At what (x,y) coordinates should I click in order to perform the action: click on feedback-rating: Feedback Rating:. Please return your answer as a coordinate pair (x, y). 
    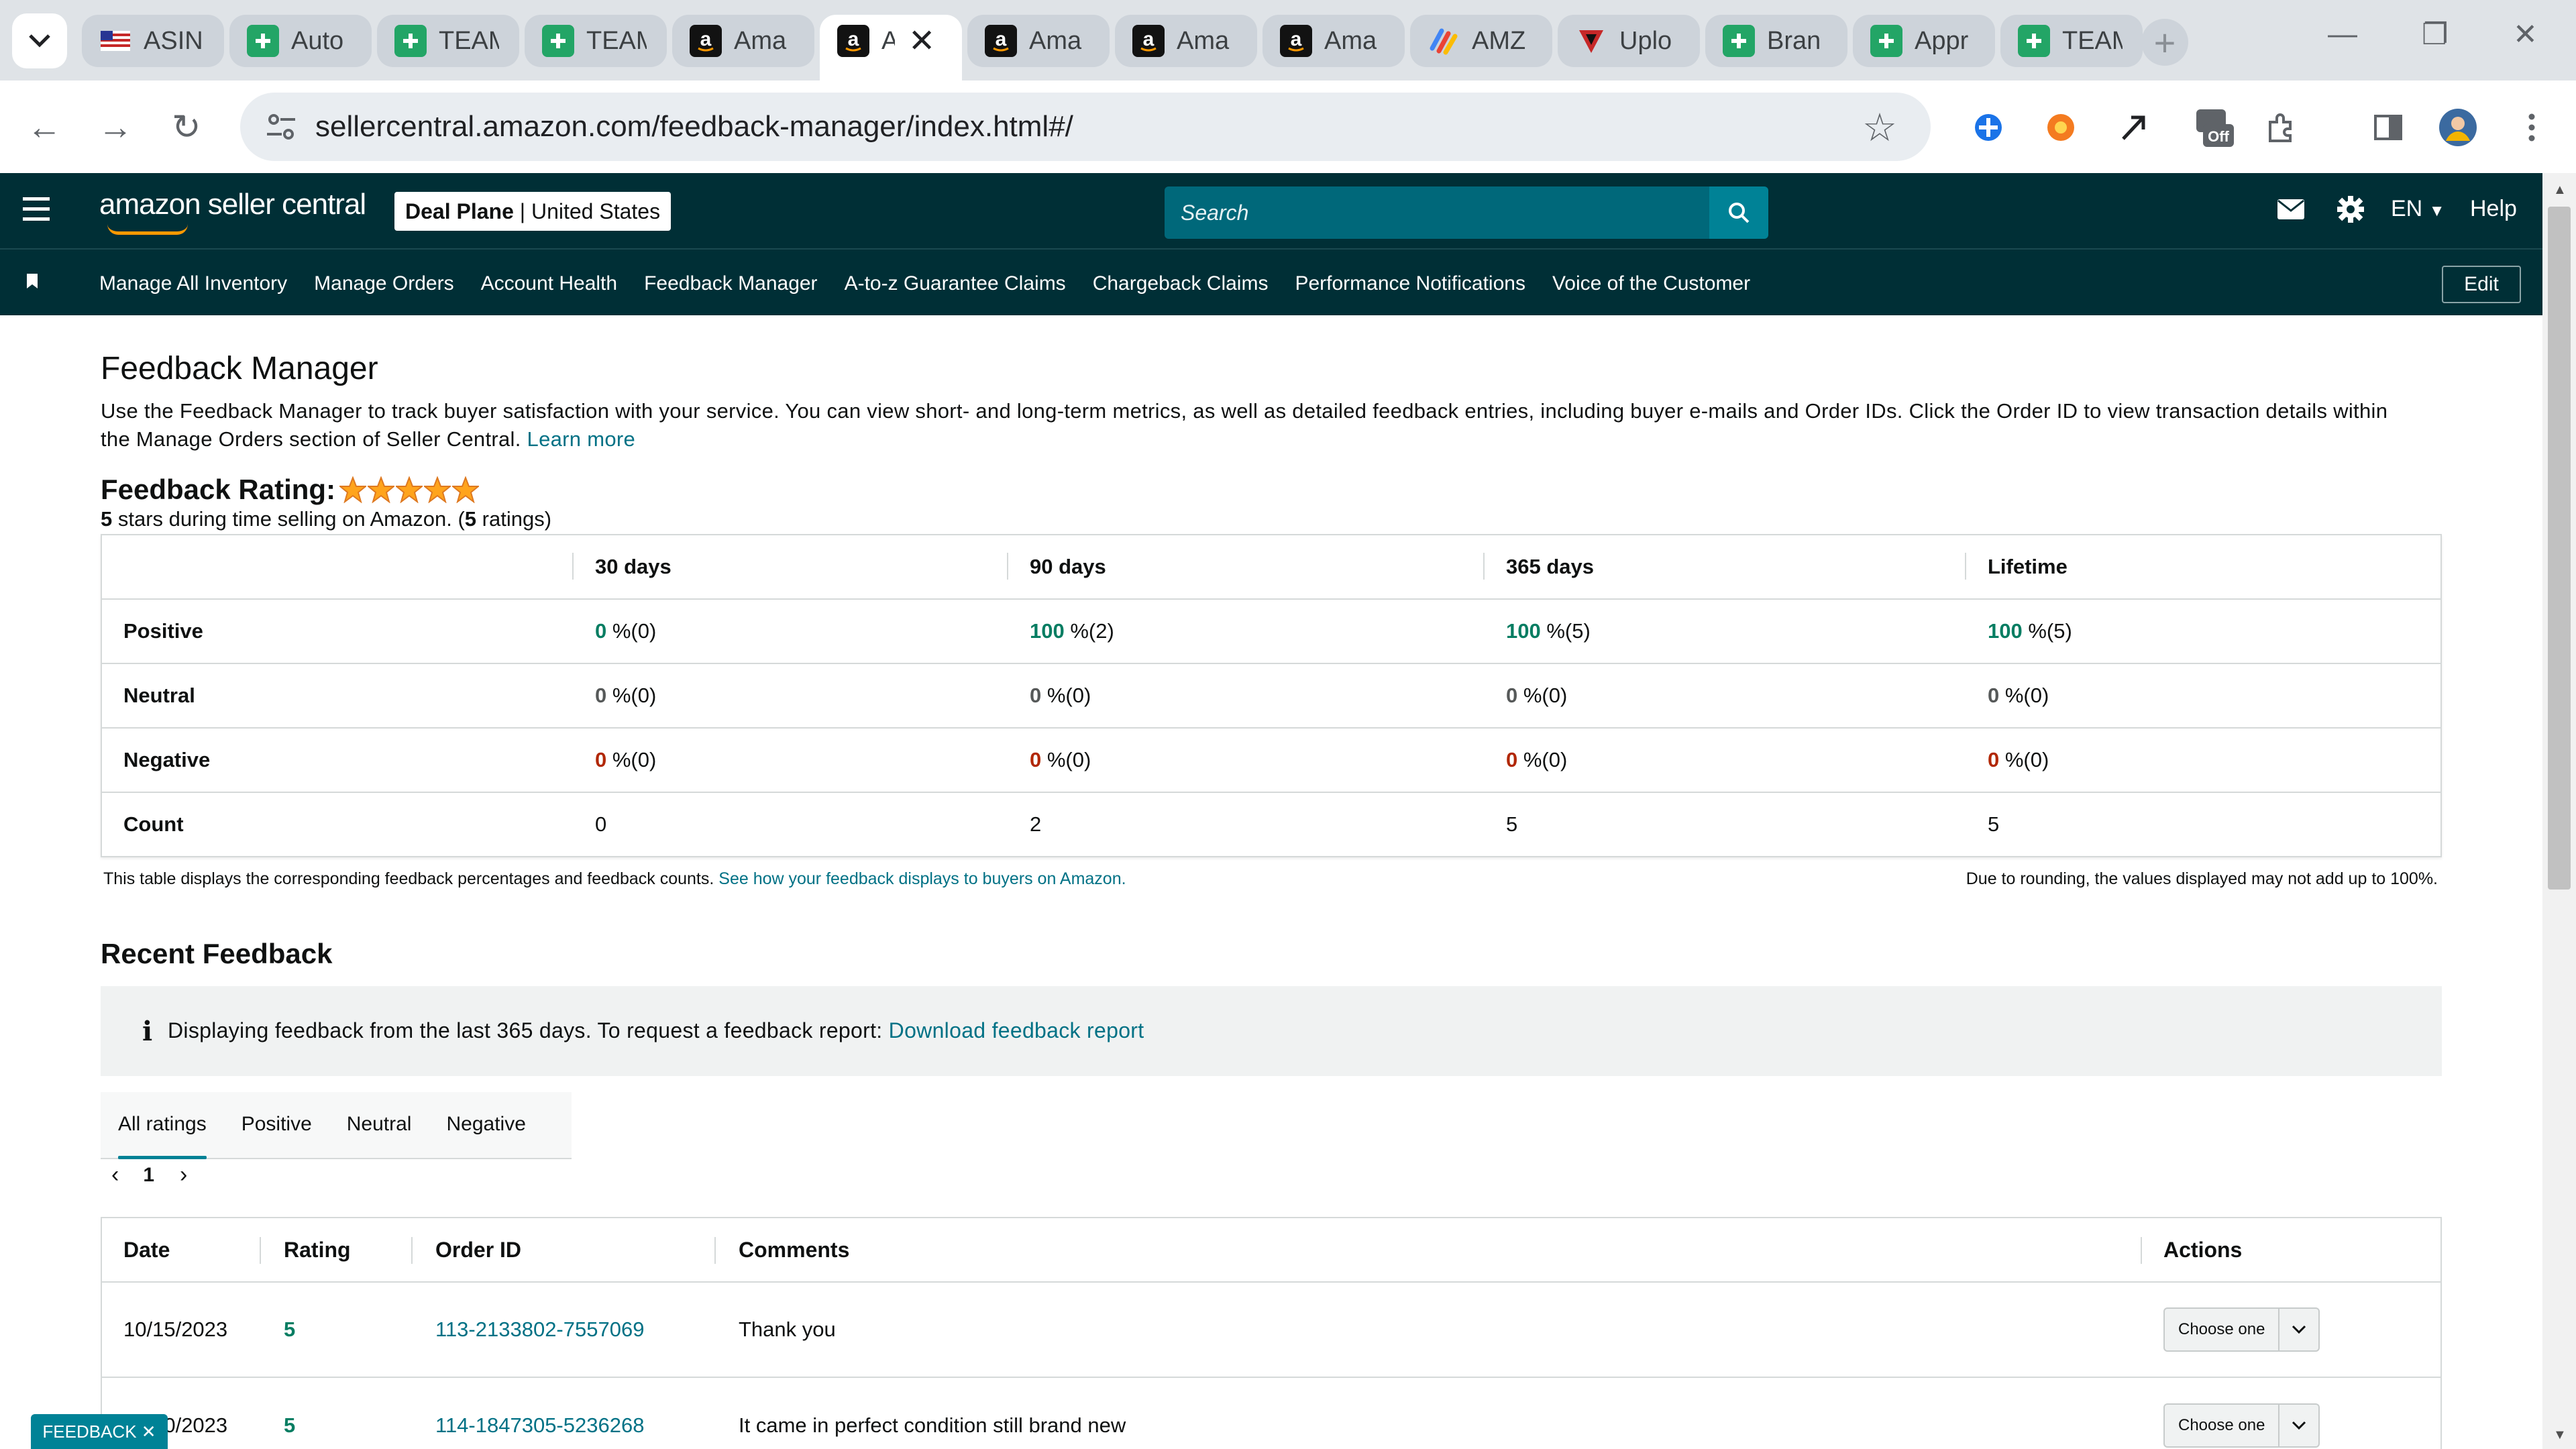
    Looking at the image, I should click on (290, 490).